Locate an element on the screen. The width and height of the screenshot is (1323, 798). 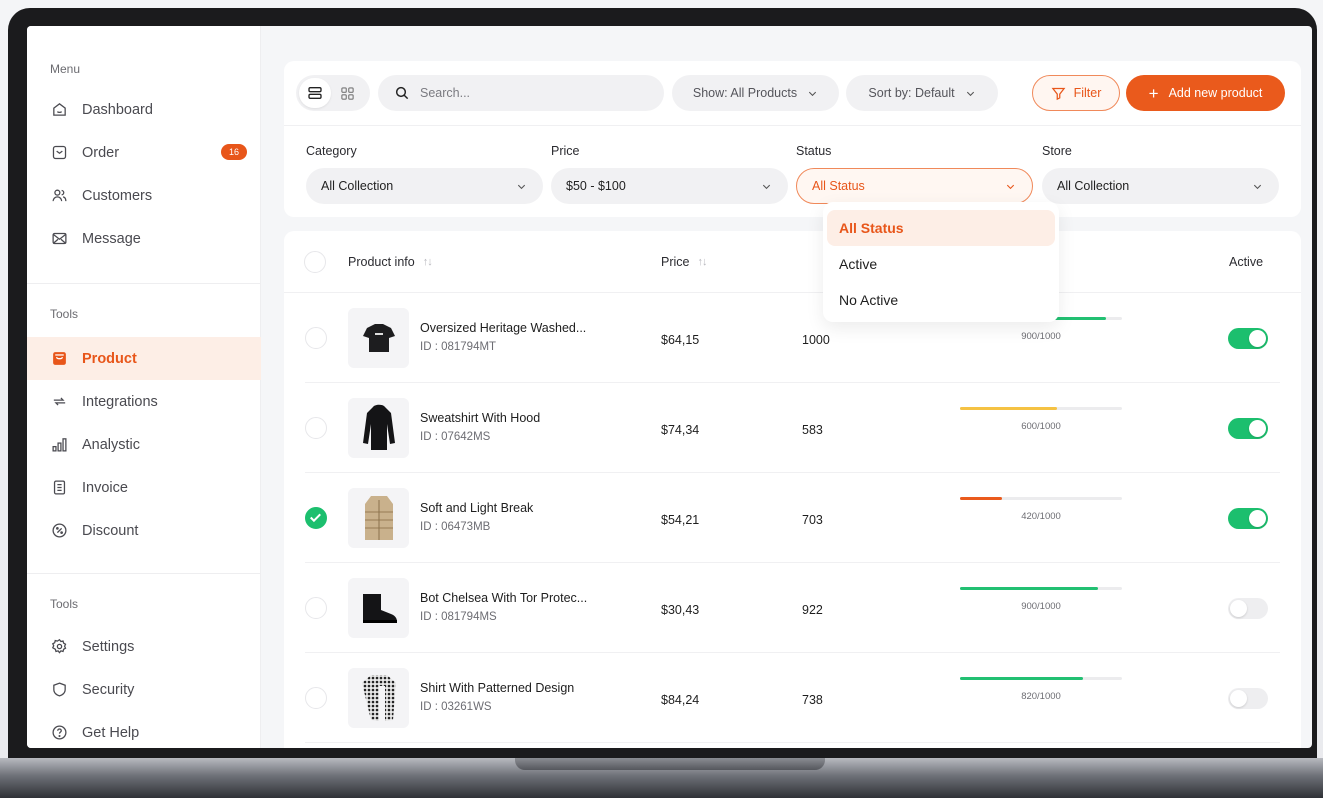
sidebar-item-label: Dashboard is located at coordinates (117, 109).